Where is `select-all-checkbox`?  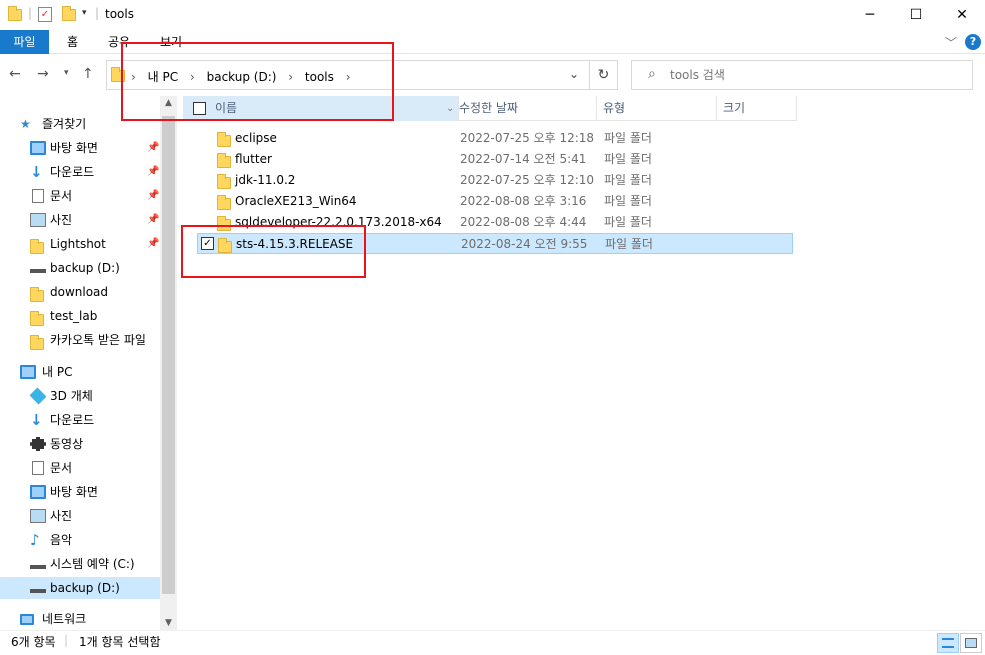
select-all-checkbox is located at coordinates (199, 108).